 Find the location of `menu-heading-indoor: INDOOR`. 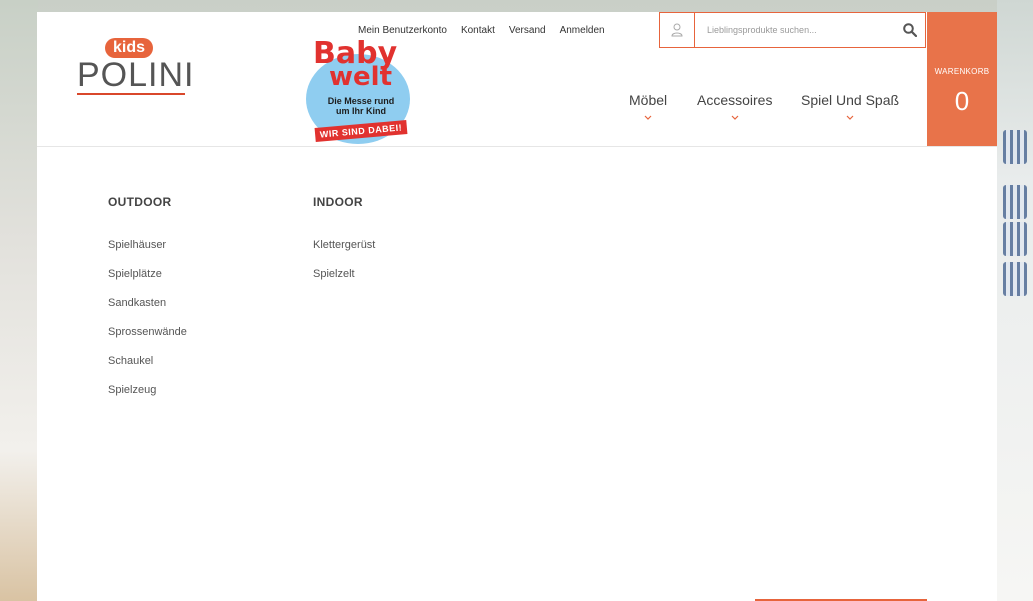

menu-heading-indoor: INDOOR is located at coordinates (338, 202).